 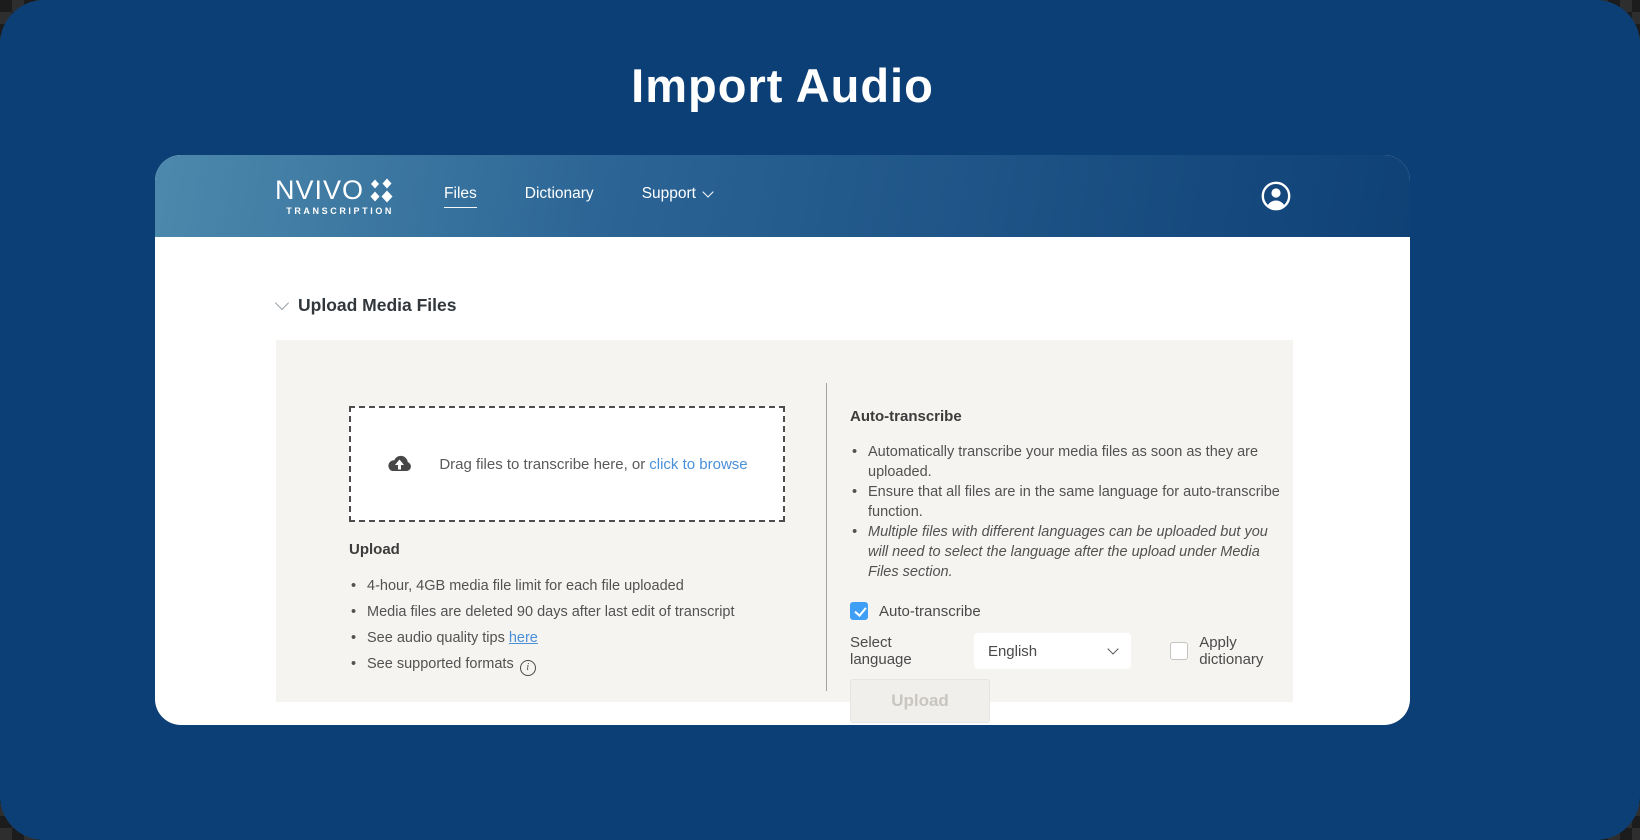 What do you see at coordinates (1276, 196) in the screenshot?
I see `user-avatar-icon` at bounding box center [1276, 196].